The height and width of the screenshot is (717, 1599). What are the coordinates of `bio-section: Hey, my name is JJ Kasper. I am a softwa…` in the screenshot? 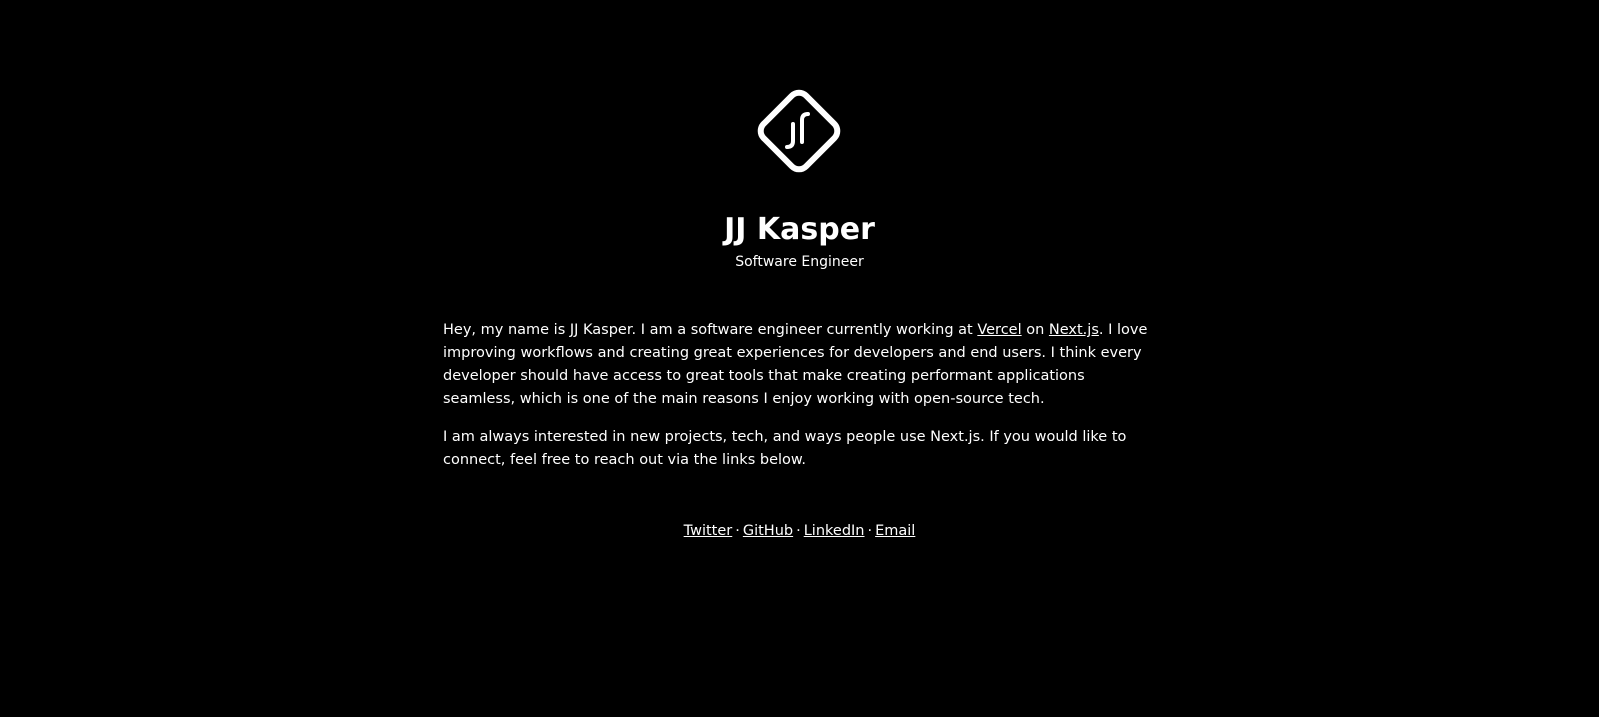 It's located at (800, 403).